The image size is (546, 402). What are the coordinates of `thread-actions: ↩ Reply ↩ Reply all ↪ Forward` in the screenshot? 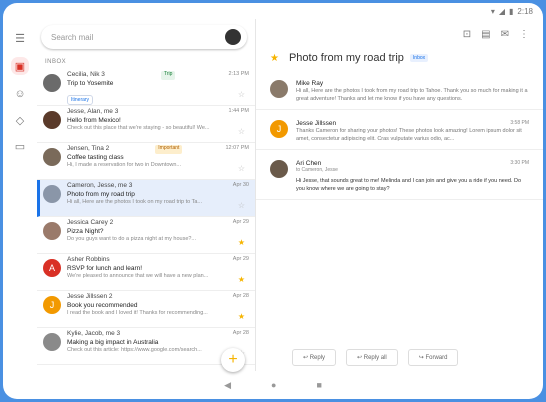 It's located at (375, 357).